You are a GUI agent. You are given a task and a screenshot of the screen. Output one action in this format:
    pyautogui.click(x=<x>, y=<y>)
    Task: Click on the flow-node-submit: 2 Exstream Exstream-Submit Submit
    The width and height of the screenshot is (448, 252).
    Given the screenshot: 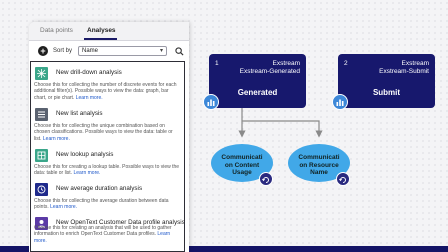 What is the action you would take?
    pyautogui.click(x=386, y=81)
    